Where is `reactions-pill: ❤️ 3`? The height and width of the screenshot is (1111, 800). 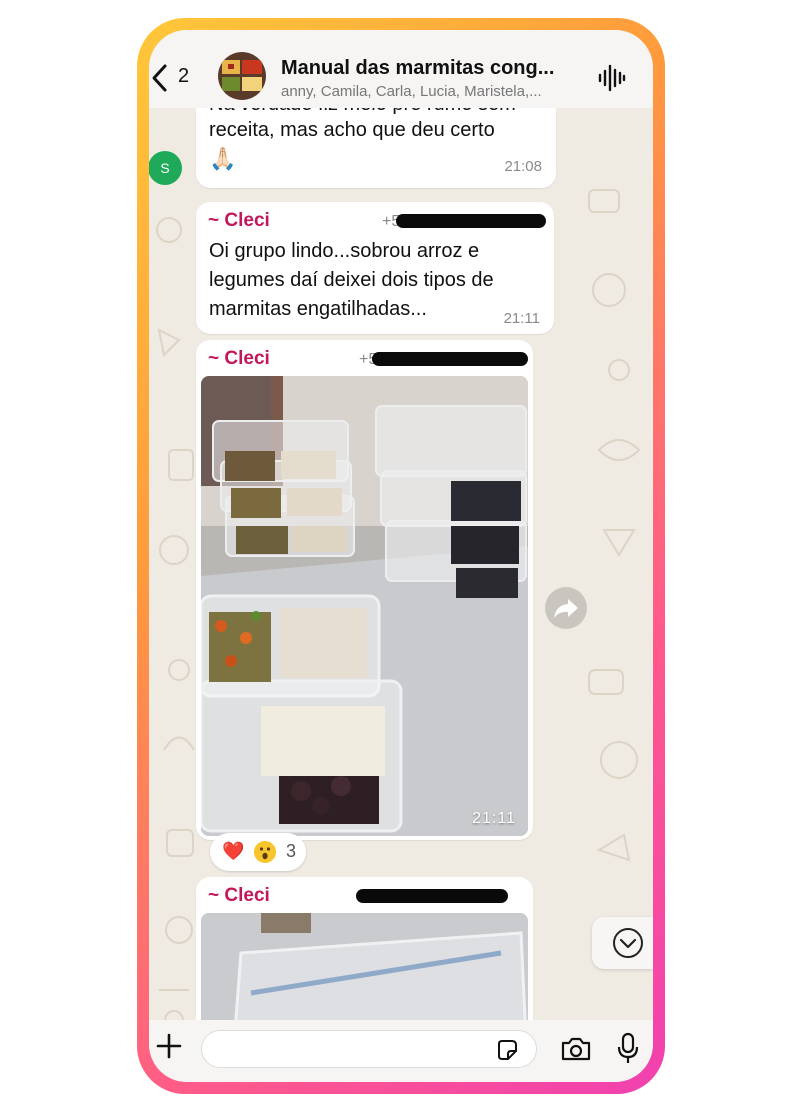
reactions-pill: ❤️ 3 is located at coordinates (258, 852).